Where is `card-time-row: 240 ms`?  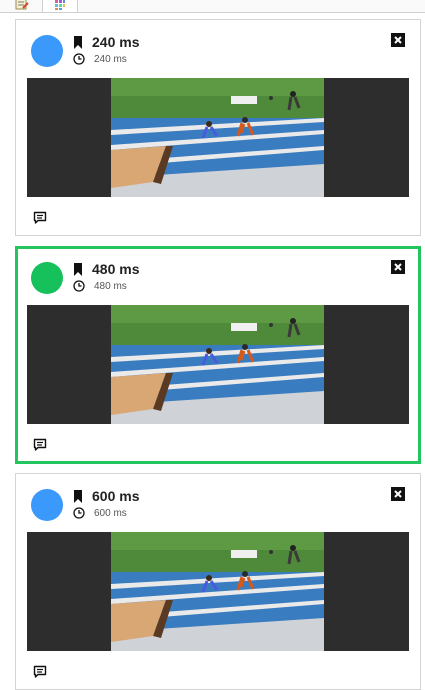
card-time-row: 240 ms is located at coordinates (100, 59).